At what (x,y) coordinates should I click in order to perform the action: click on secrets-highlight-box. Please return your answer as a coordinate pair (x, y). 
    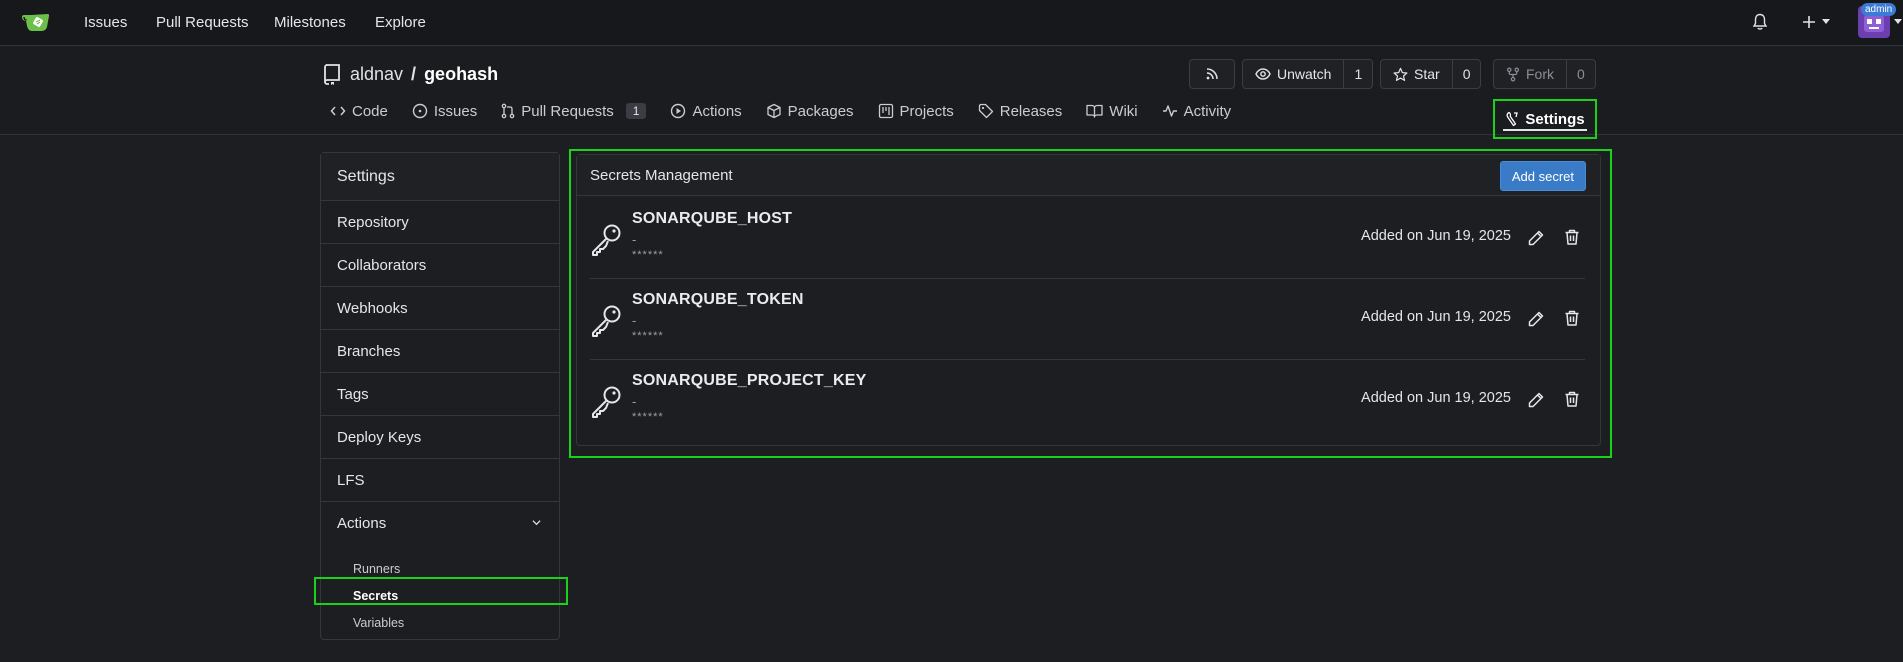
    Looking at the image, I should click on (441, 591).